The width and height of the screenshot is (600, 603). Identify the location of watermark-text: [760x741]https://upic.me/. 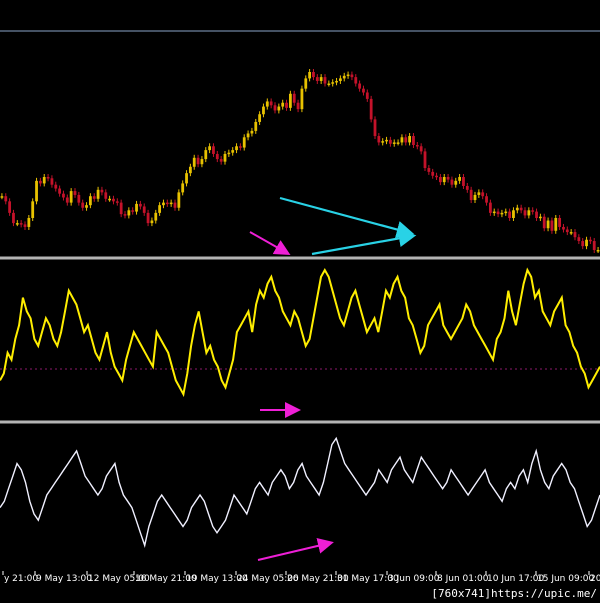
(514, 593).